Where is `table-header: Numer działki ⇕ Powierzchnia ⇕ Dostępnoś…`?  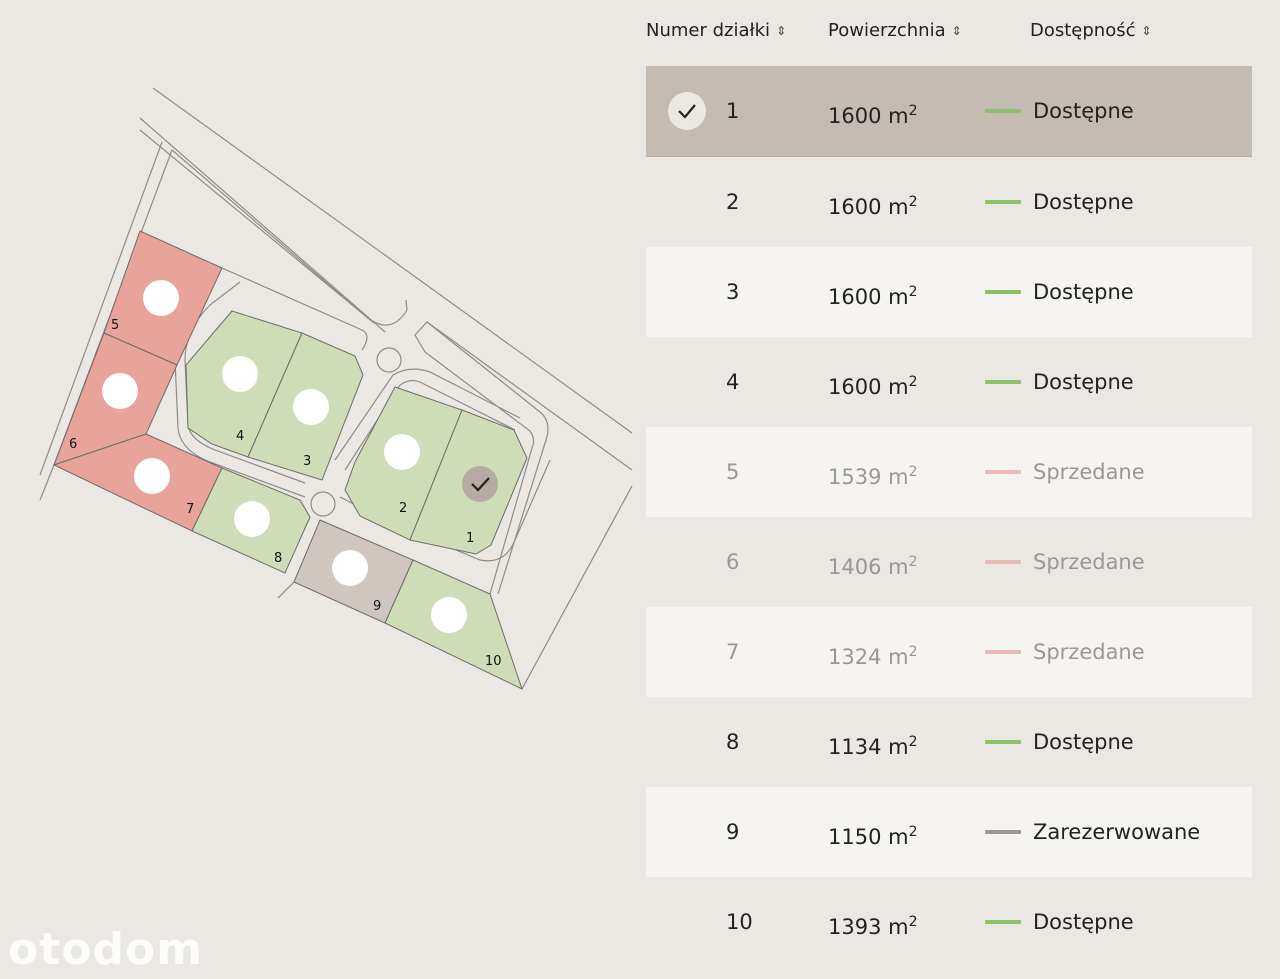 table-header: Numer działki ⇕ Powierzchnia ⇕ Dostępnoś… is located at coordinates (949, 33).